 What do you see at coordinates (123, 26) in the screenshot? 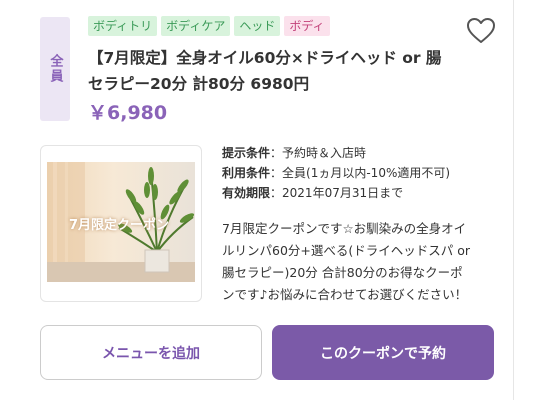
I see `tag-body-tori: ボディトリ` at bounding box center [123, 26].